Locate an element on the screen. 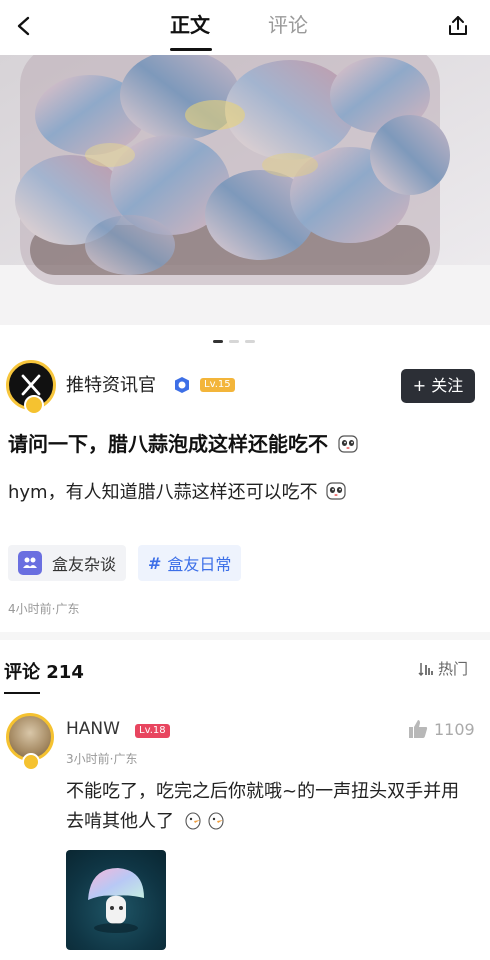  tag-community: 盒友杂谈 is located at coordinates (67, 563).